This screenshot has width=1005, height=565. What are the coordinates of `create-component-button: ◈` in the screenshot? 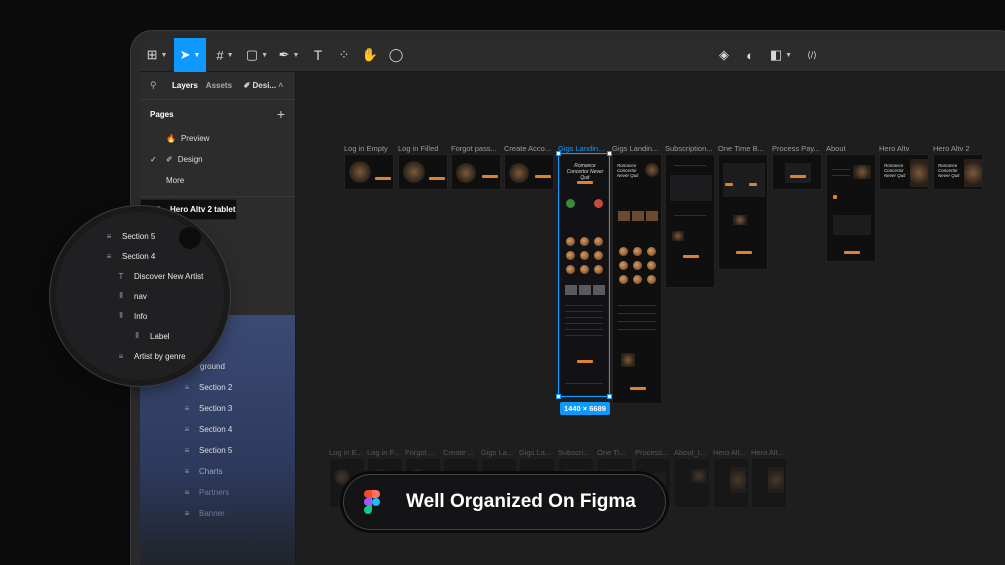 It's located at (724, 55).